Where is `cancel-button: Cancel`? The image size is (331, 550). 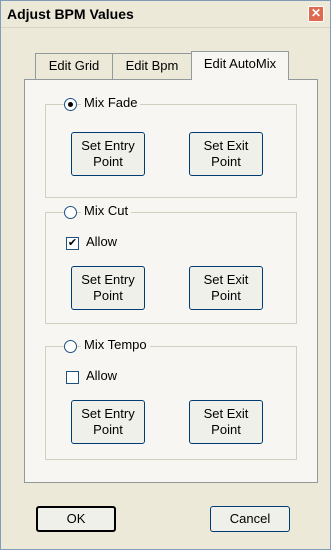
cancel-button: Cancel is located at coordinates (250, 519).